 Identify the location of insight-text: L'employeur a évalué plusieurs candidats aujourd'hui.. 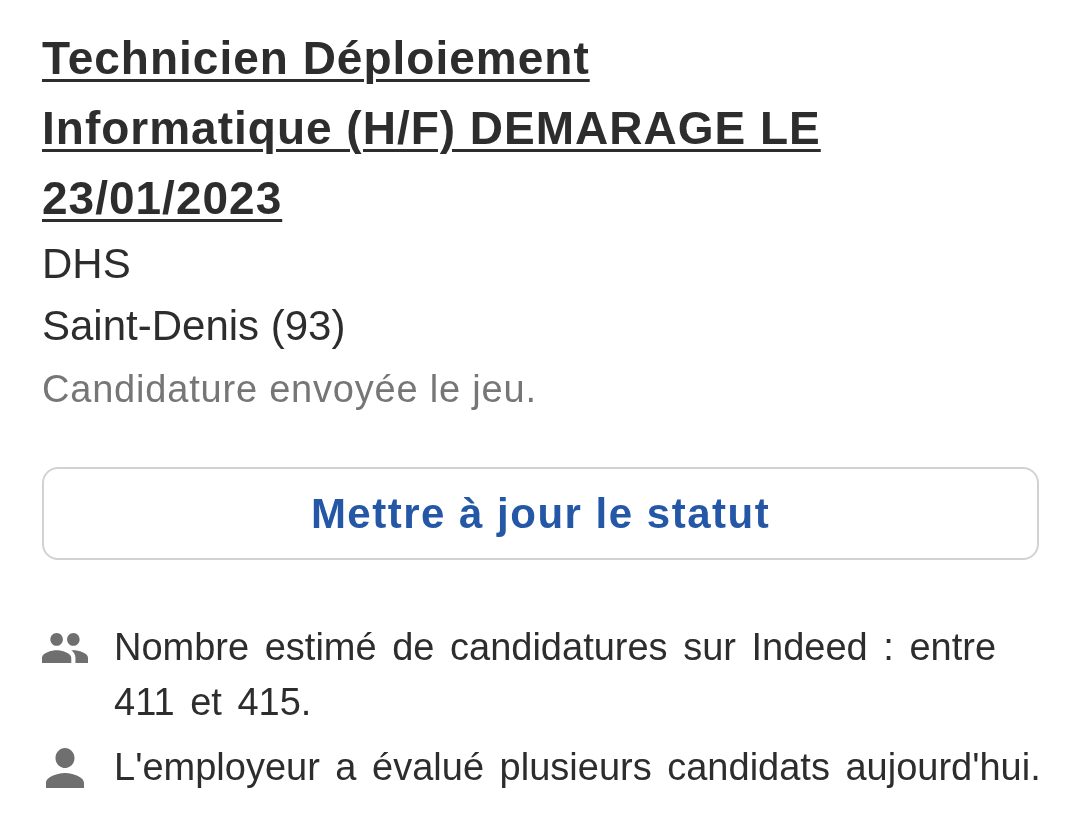
(578, 767).